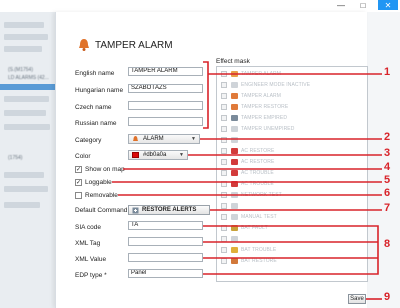  Describe the element at coordinates (387, 167) in the screenshot. I see `callout-number-4: 4` at that location.